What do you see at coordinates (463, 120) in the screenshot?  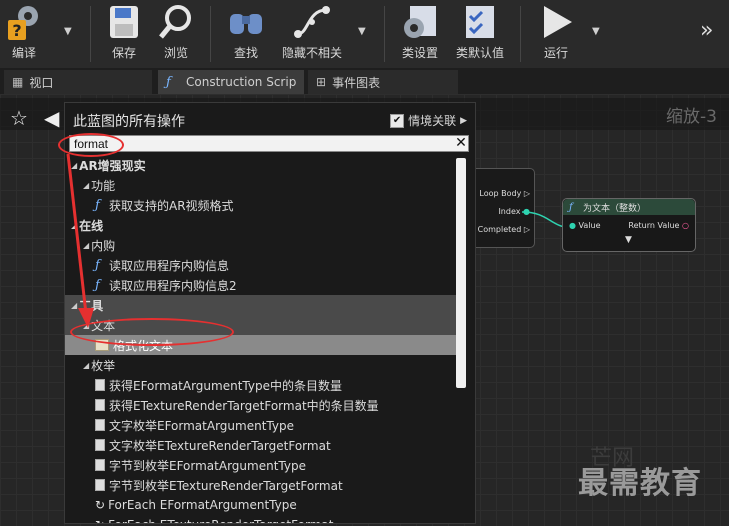 I see `chevron-right-icon: ▶` at bounding box center [463, 120].